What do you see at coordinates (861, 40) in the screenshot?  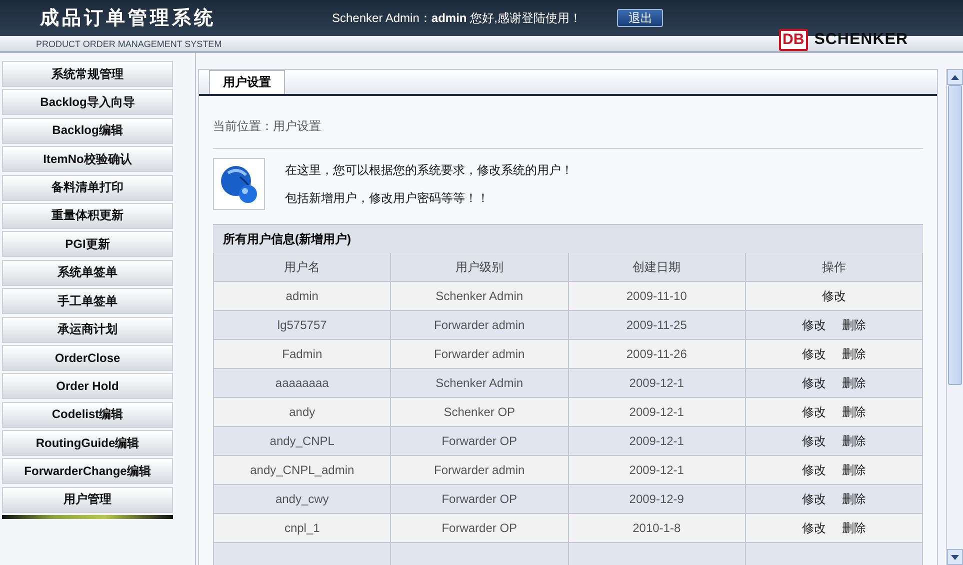 I see `logo-text: SCHENKER` at bounding box center [861, 40].